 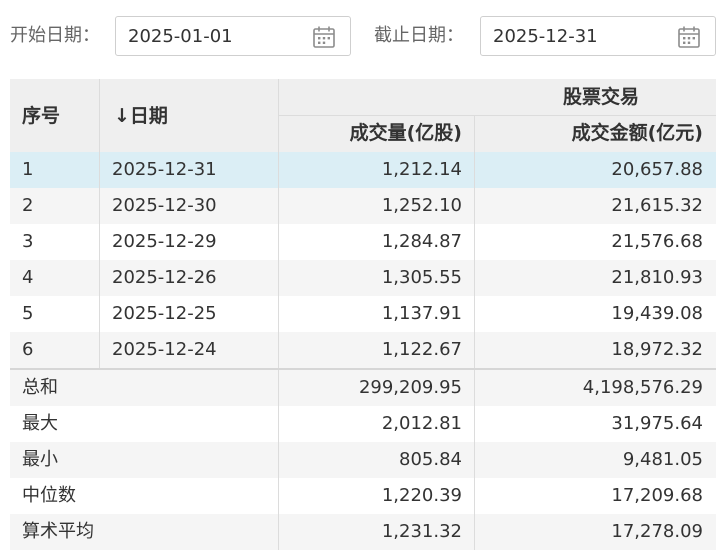 What do you see at coordinates (588, 133) in the screenshot?
I see `column-header-amount: 成交金额(亿元)` at bounding box center [588, 133].